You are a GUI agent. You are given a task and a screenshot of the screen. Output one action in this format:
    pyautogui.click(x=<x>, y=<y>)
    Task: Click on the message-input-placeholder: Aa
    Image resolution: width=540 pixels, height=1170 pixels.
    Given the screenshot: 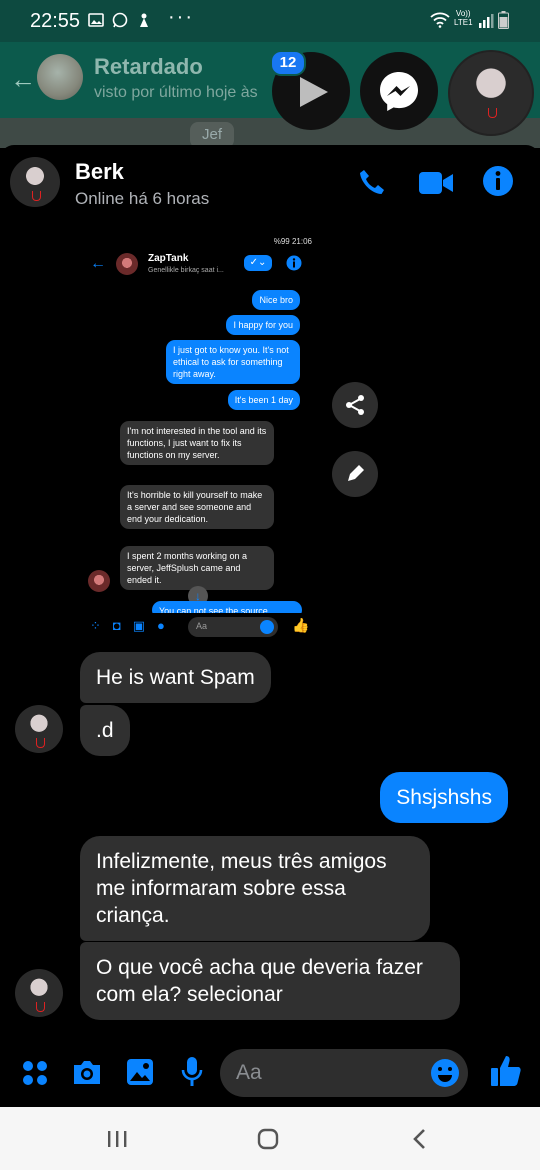 What is the action you would take?
    pyautogui.click(x=249, y=1072)
    